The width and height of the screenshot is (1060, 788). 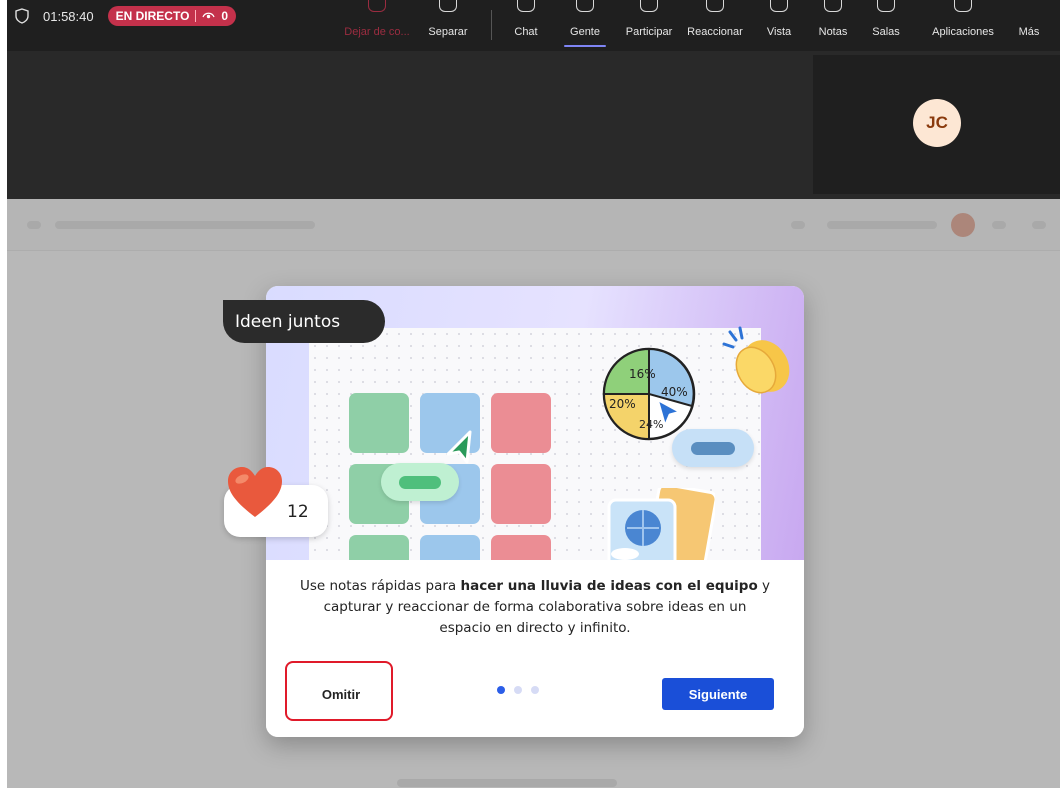 I want to click on react-button: Reaccionar, so click(x=715, y=25).